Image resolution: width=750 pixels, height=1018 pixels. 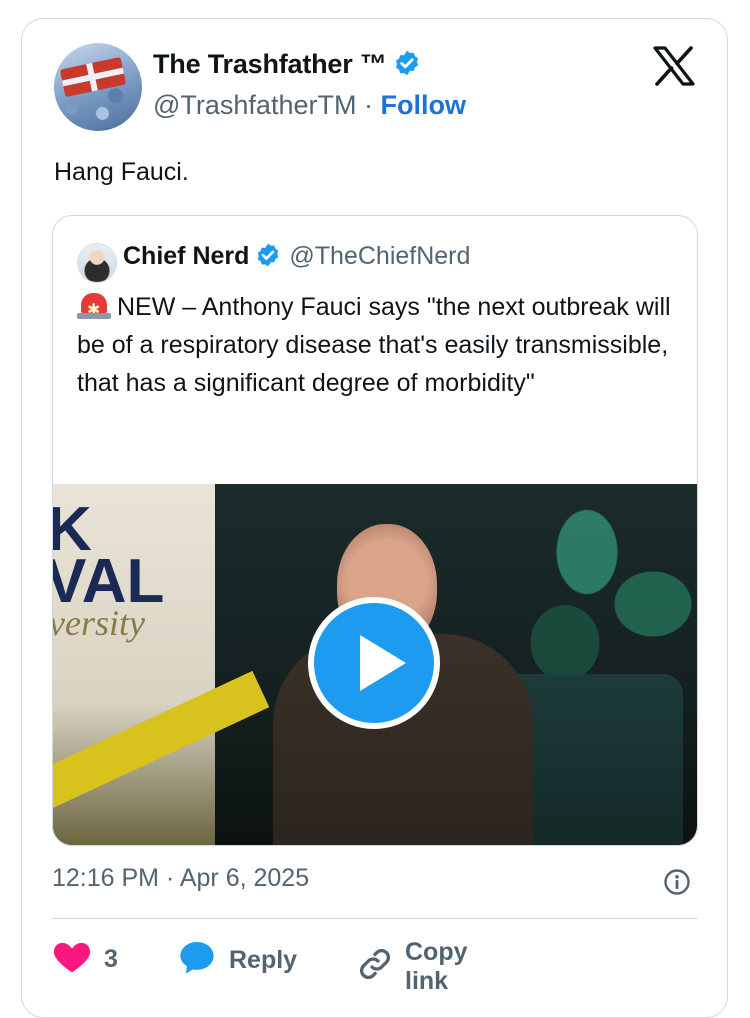 What do you see at coordinates (380, 256) in the screenshot?
I see `quoted-handle: @TheChiefNerd` at bounding box center [380, 256].